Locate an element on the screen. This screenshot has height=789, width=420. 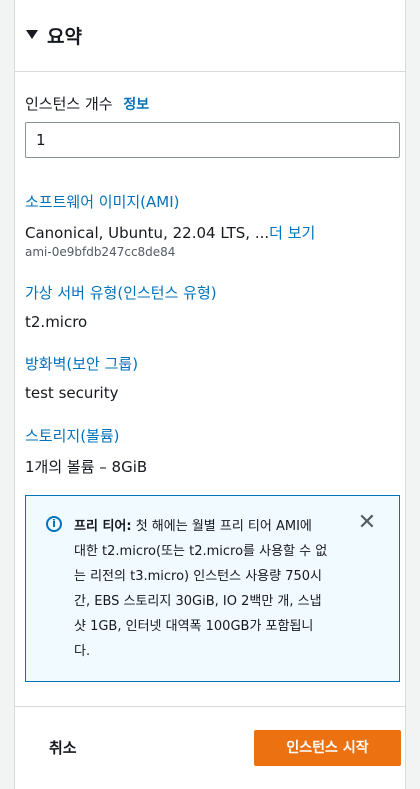
alert-line-3: 는 리전의 t3.micro) 인스턴스 사용량 750시 is located at coordinates (198, 576).